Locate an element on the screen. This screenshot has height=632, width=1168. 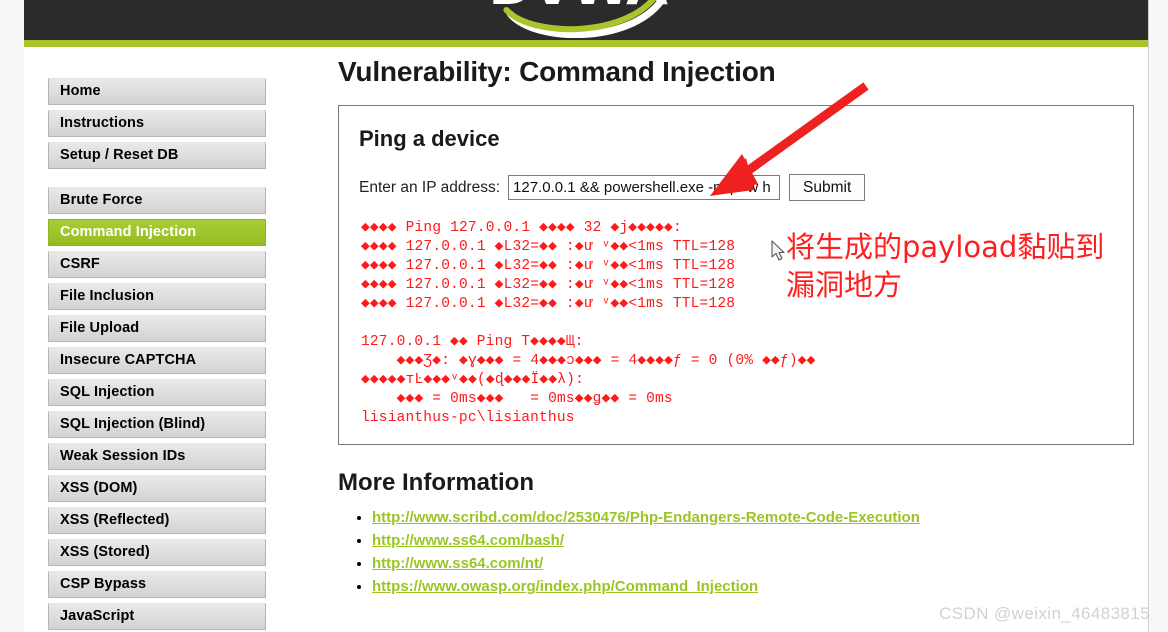
dvwa-logo: DVWA is located at coordinates (579, 19).